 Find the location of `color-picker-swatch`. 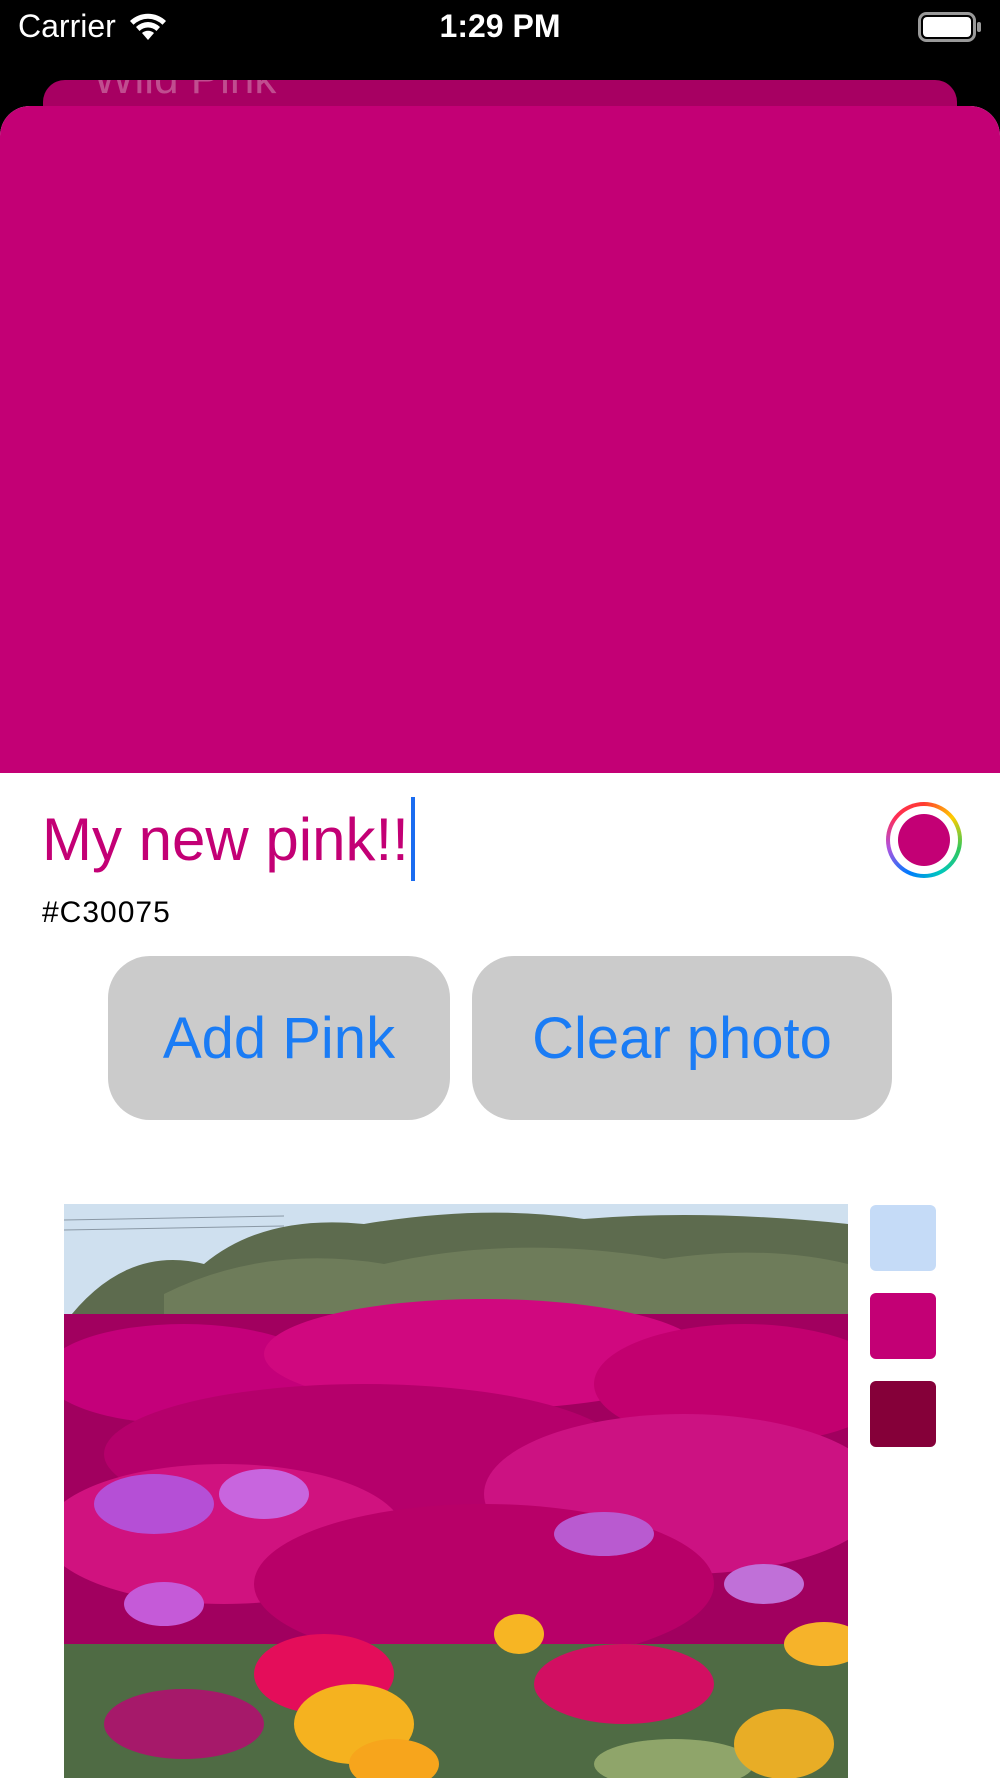

color-picker-swatch is located at coordinates (924, 840).